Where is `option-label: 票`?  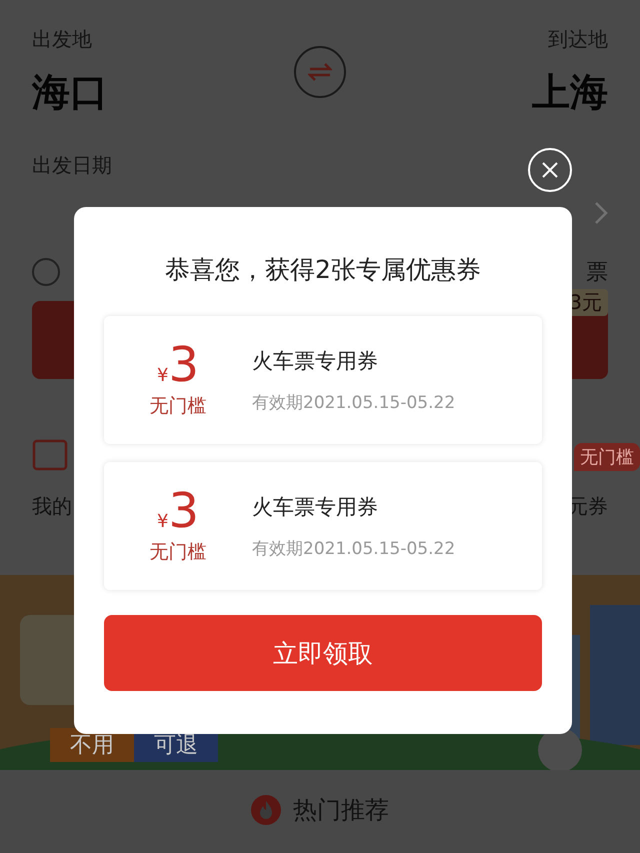 option-label: 票 is located at coordinates (597, 273).